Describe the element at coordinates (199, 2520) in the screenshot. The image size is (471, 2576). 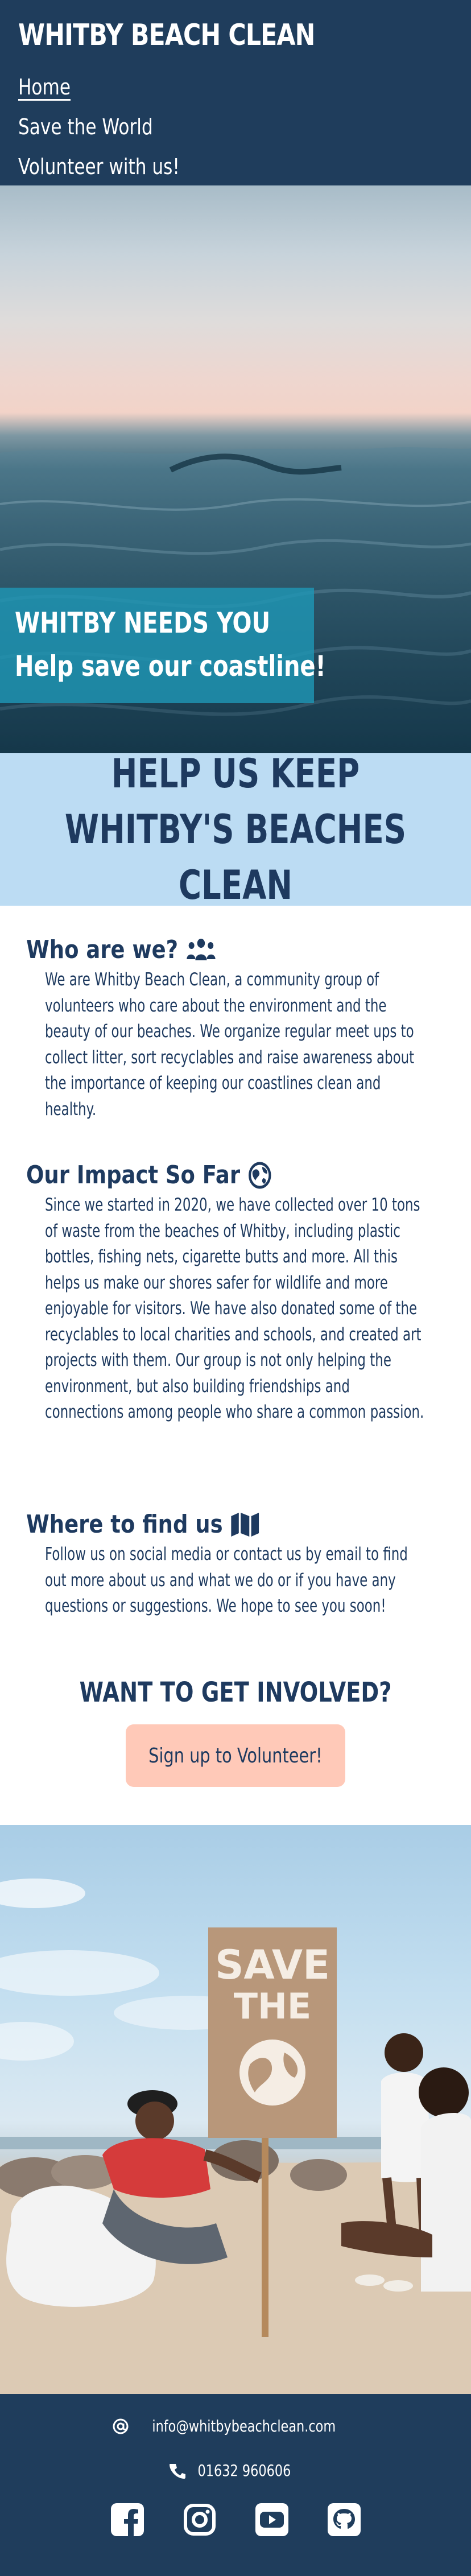
I see `instagram-icon` at that location.